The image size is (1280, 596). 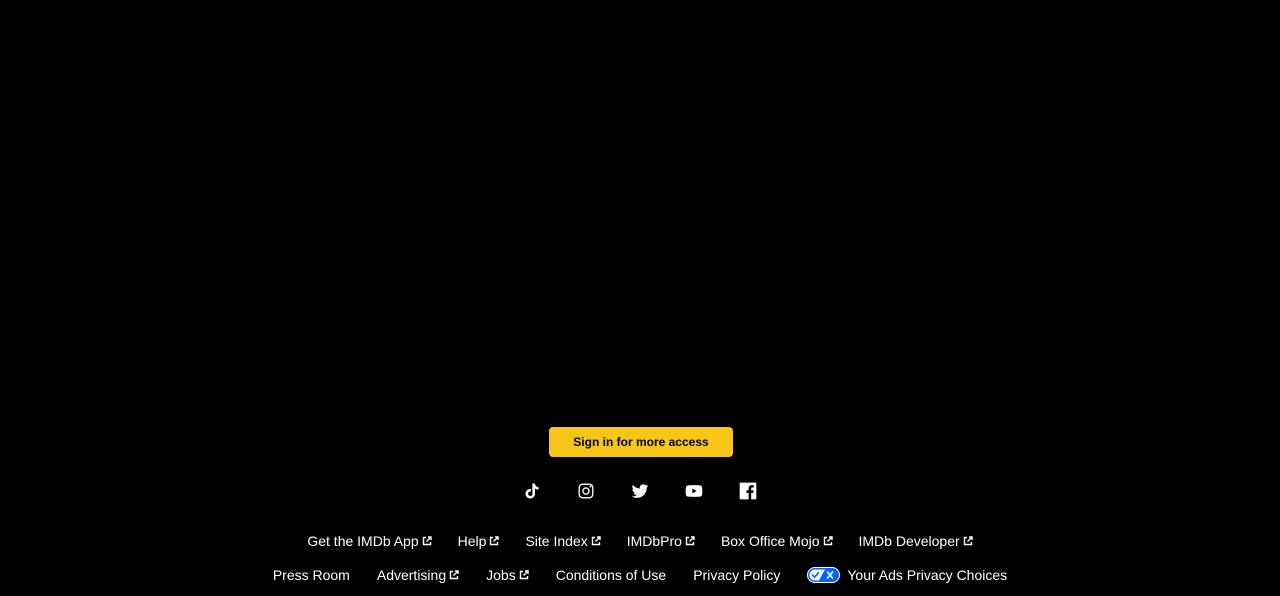 What do you see at coordinates (532, 491) in the screenshot?
I see `tiktok-icon` at bounding box center [532, 491].